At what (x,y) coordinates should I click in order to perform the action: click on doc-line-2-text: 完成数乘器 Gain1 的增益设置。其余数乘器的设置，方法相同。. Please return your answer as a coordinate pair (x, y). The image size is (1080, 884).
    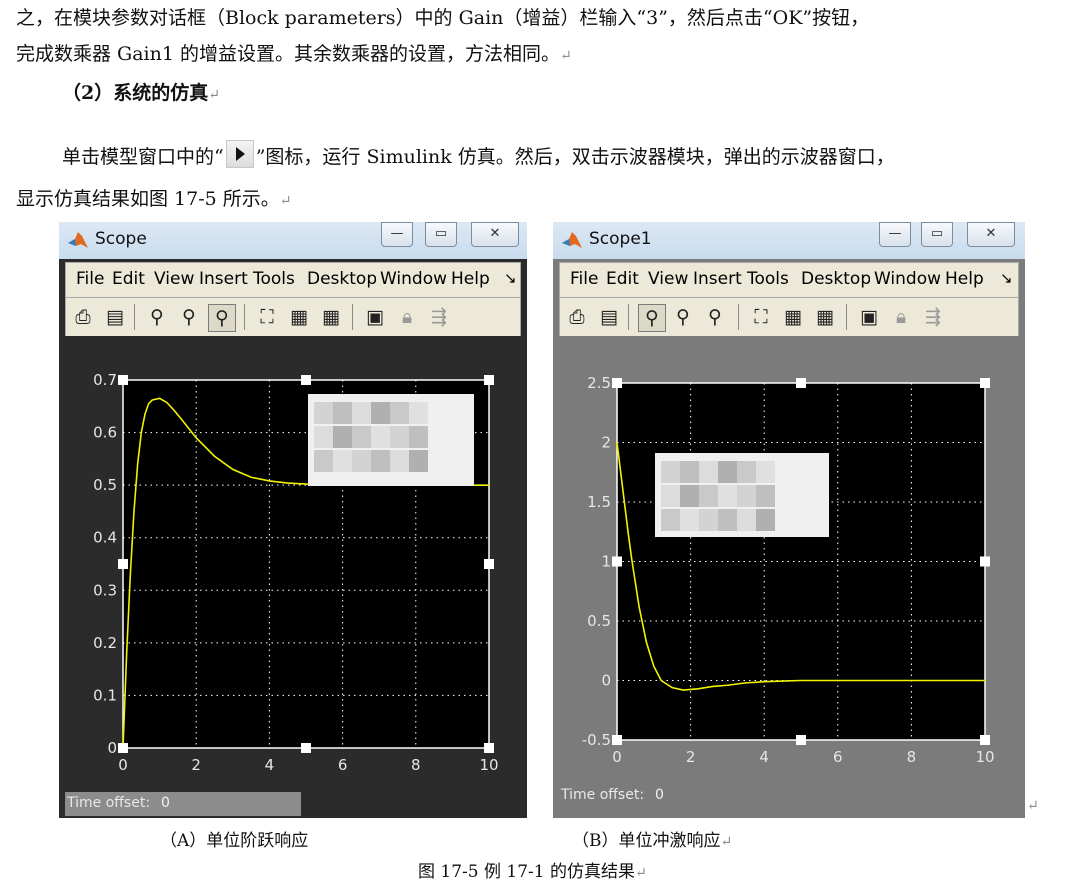
    Looking at the image, I should click on (288, 54).